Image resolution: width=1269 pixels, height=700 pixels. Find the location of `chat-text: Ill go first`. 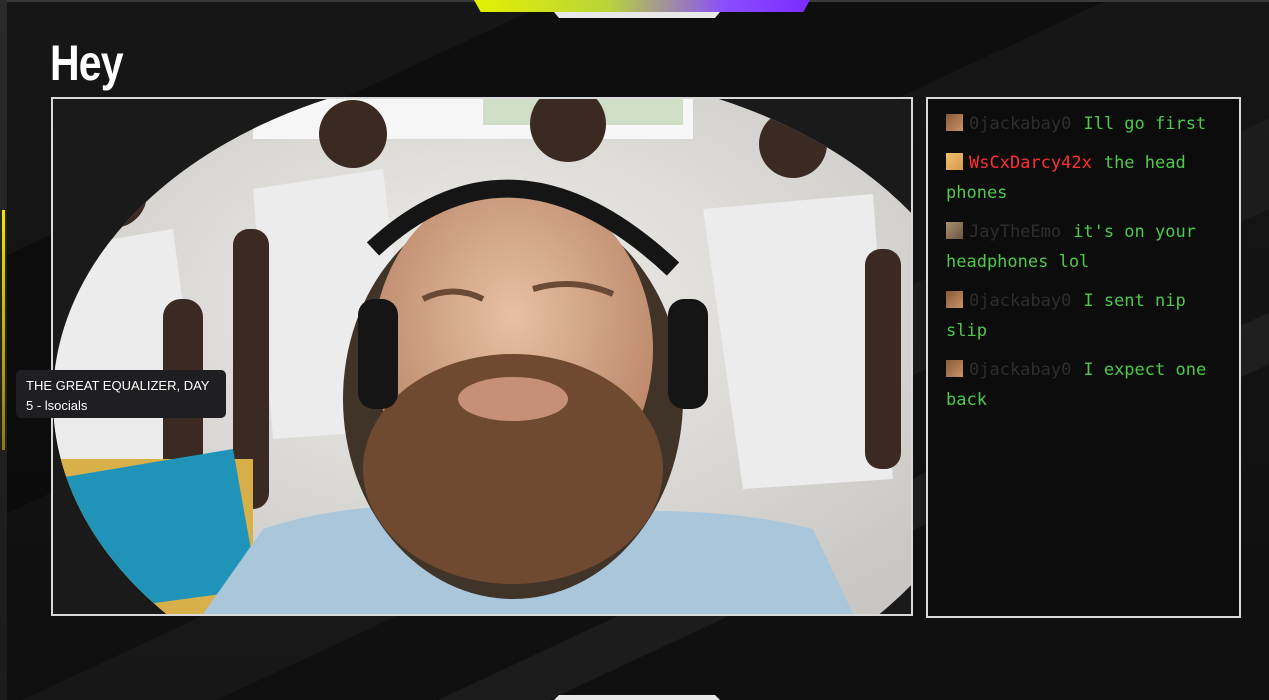

chat-text: Ill go first is located at coordinates (1145, 124).